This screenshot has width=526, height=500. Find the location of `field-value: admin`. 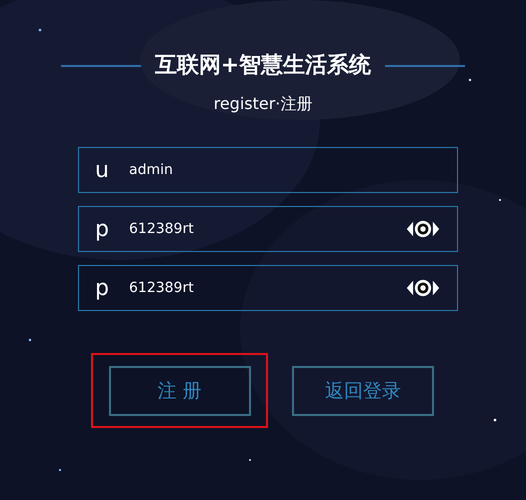

field-value: admin is located at coordinates (151, 170).